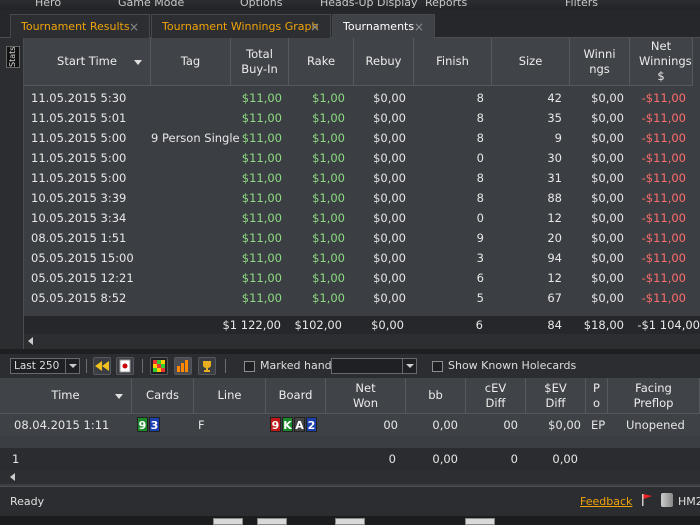  I want to click on total-net-won: 0, so click(392, 459).